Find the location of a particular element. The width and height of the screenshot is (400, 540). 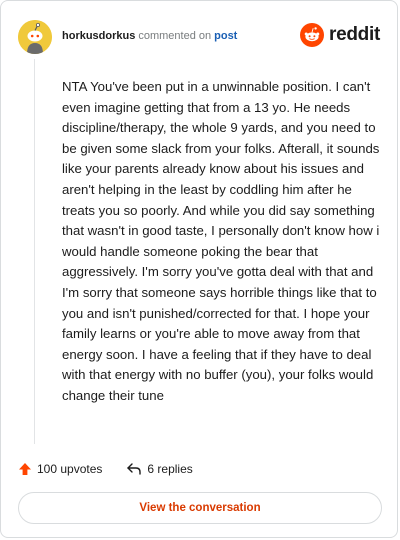

action-text: commented on is located at coordinates (175, 36).